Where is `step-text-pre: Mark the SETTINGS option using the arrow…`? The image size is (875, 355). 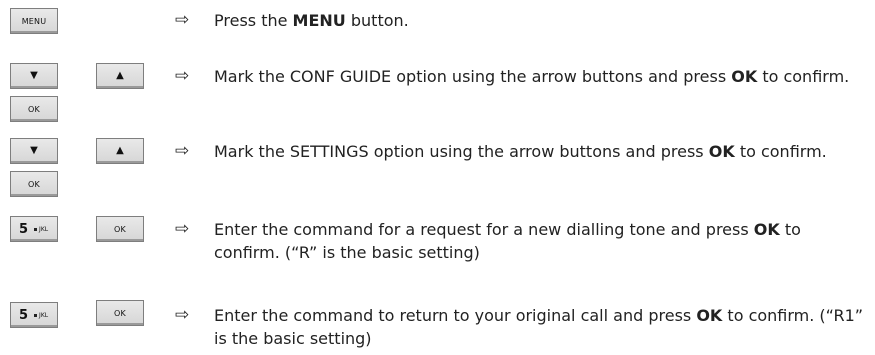
step-text-pre: Mark the SETTINGS option using the arrow… is located at coordinates (461, 151).